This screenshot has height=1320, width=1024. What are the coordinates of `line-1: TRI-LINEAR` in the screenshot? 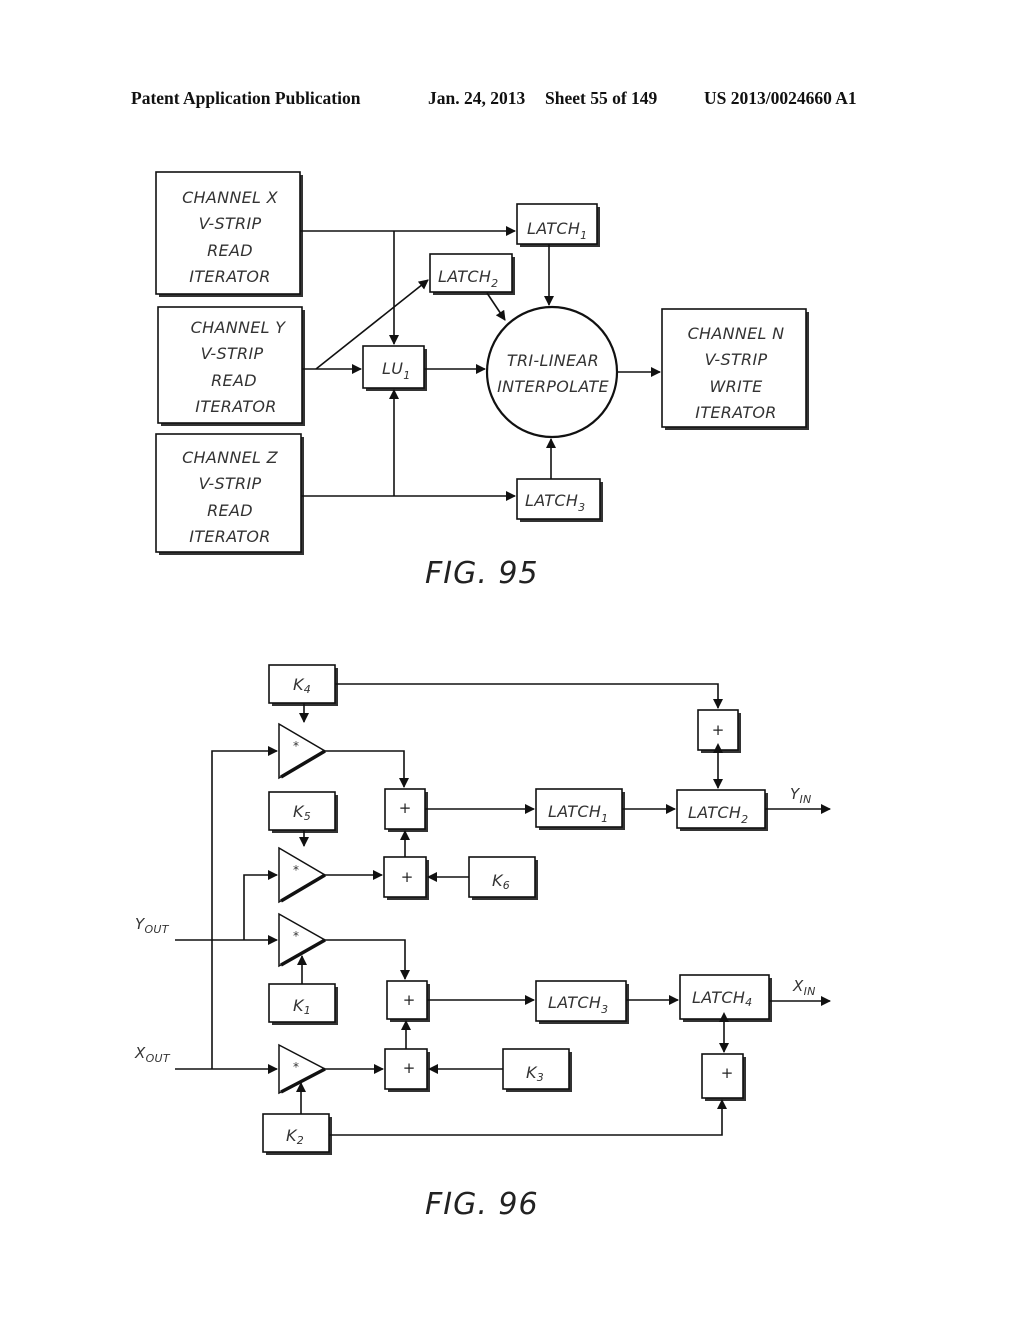 It's located at (553, 360).